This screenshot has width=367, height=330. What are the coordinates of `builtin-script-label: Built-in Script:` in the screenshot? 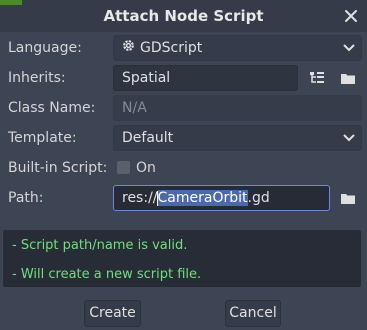 It's located at (58, 168).